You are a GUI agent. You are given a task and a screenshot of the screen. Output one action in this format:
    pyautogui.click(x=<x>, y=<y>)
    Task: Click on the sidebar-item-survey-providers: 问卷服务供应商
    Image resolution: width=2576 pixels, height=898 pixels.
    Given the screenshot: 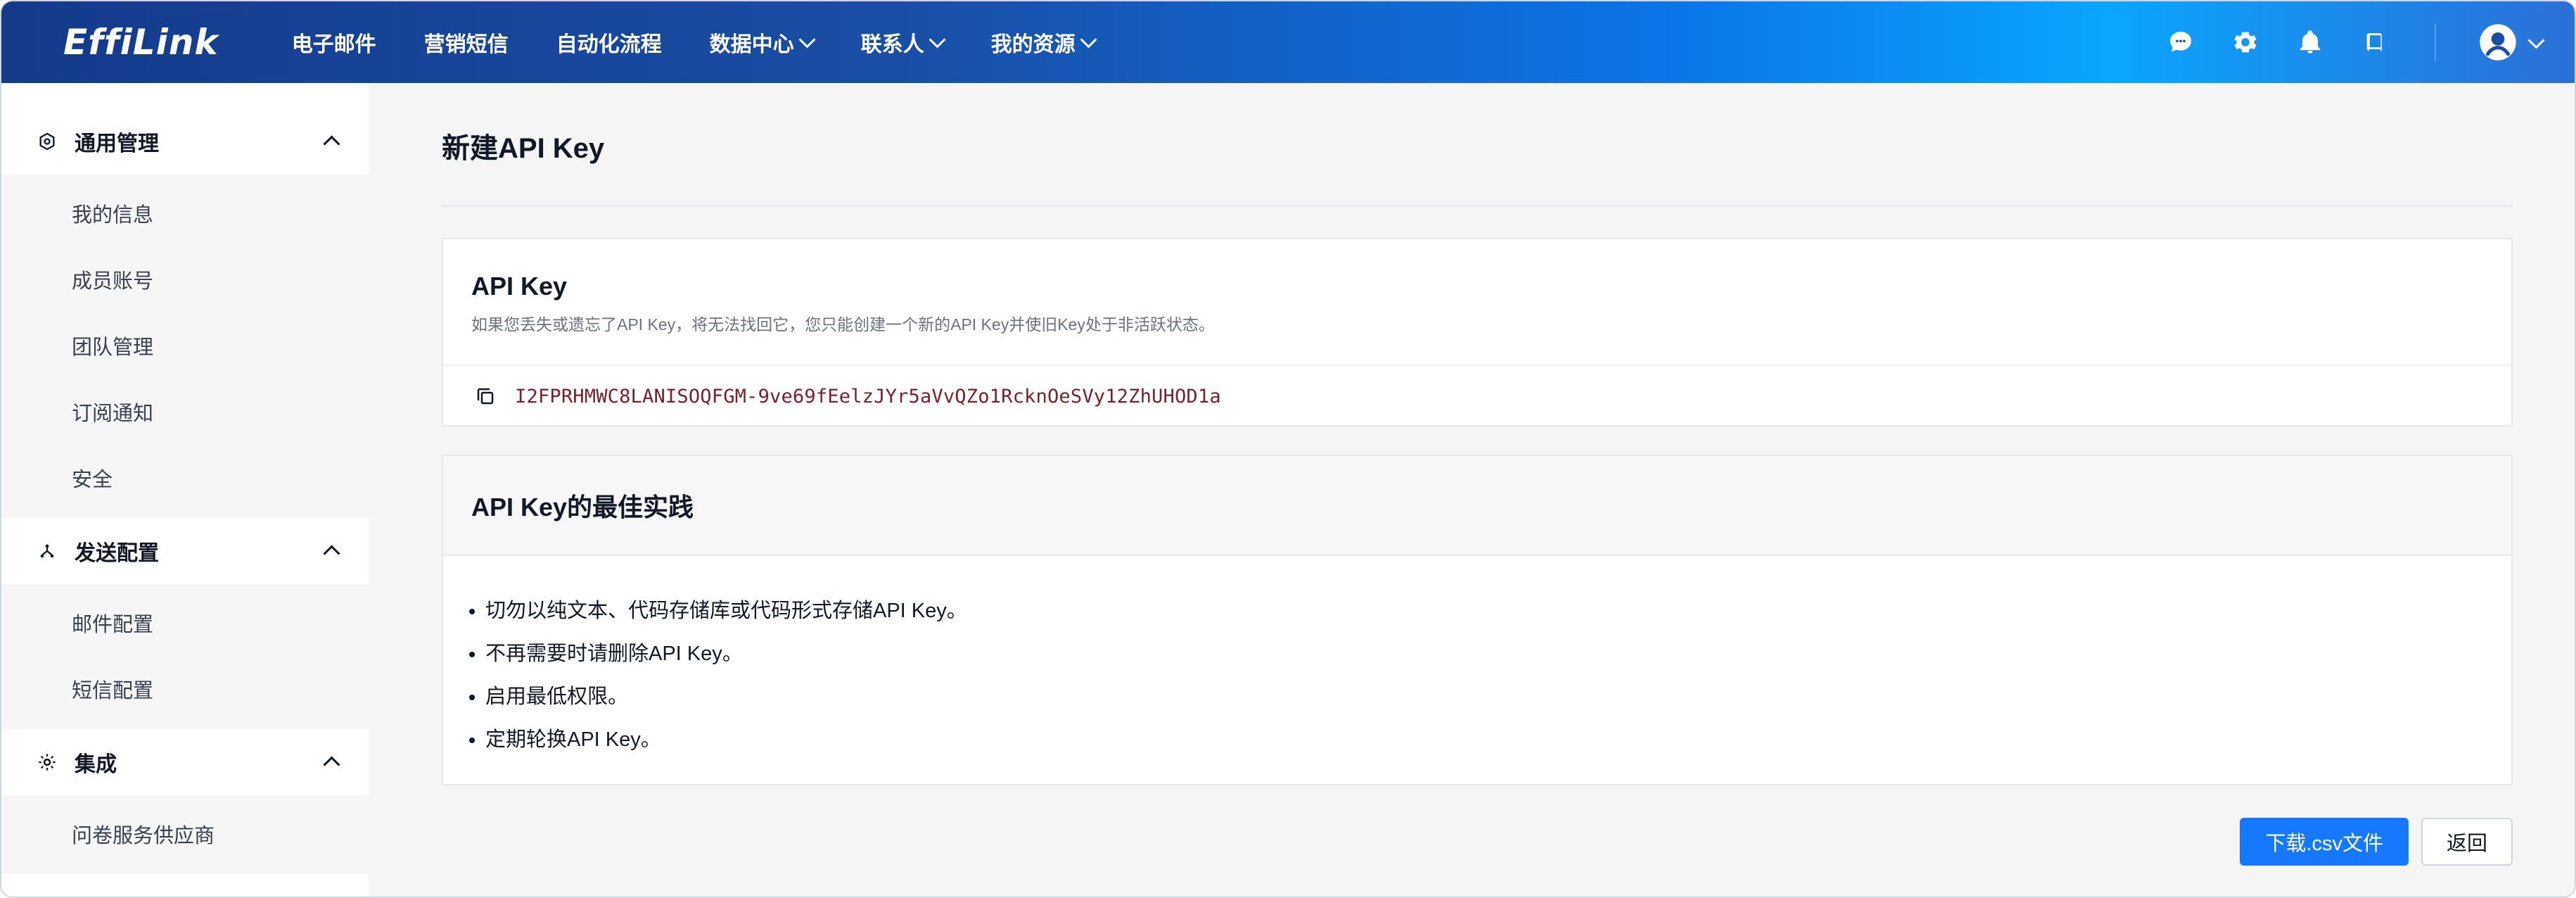 What is the action you would take?
    pyautogui.click(x=185, y=834)
    